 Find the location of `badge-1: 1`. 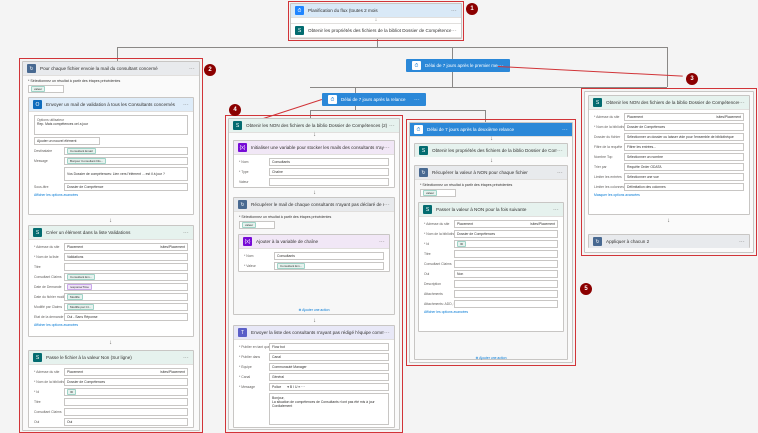

badge-1: 1 is located at coordinates (472, 9).